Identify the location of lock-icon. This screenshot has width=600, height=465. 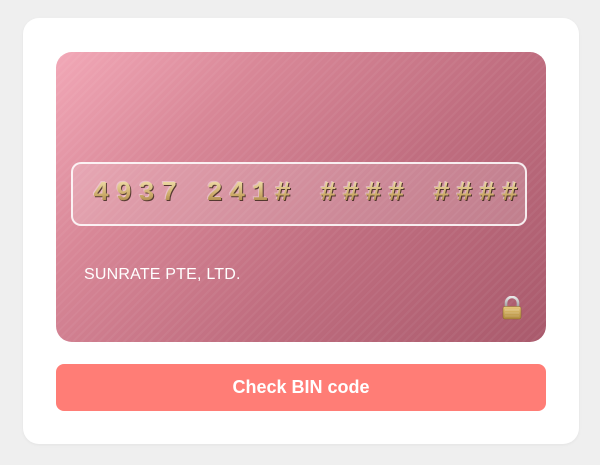
(512, 307).